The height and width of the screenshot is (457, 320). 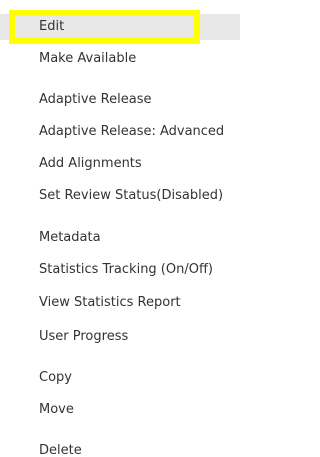 What do you see at coordinates (120, 164) in the screenshot?
I see `menu-item-add-alignments: Add Alignments` at bounding box center [120, 164].